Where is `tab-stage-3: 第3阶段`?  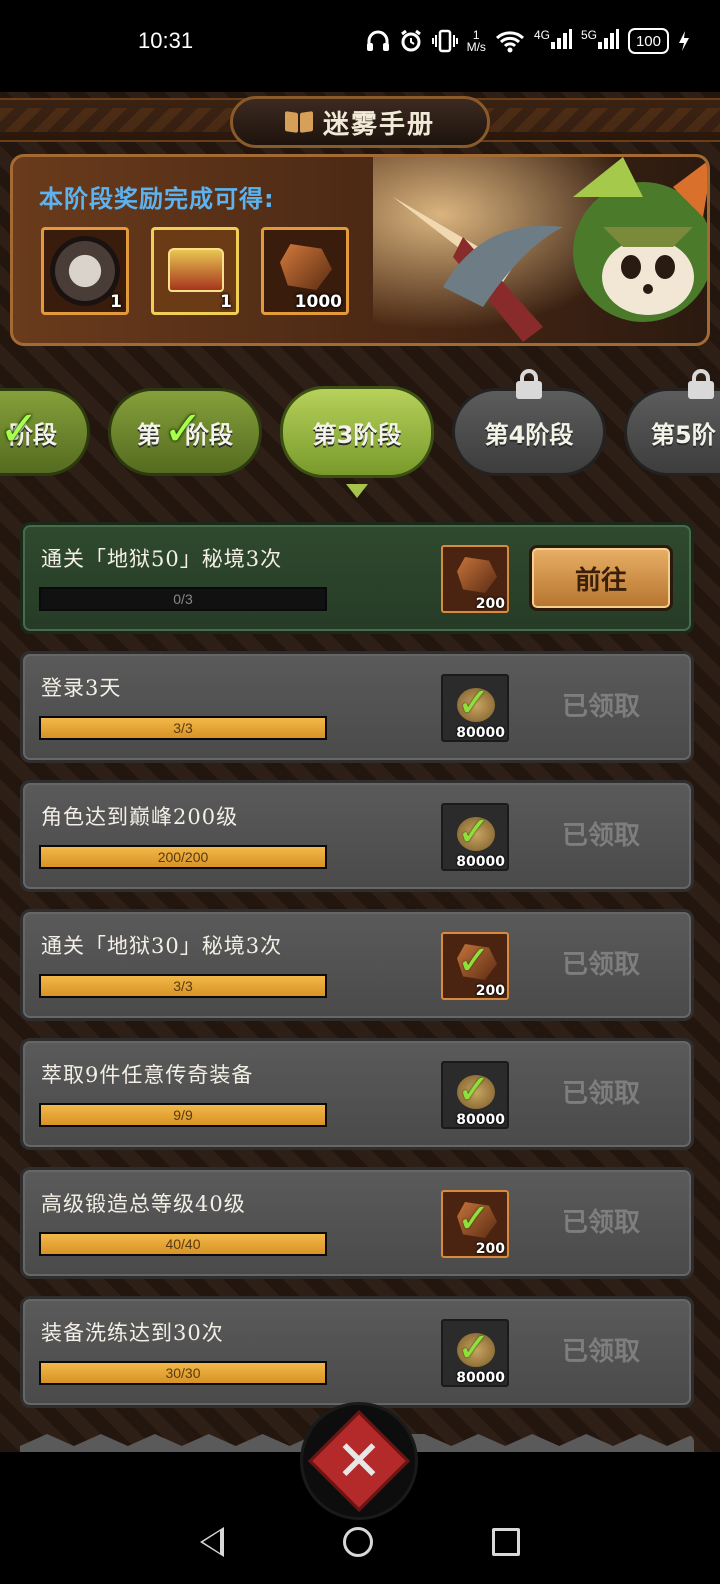
tab-stage-3: 第3阶段 is located at coordinates (357, 432).